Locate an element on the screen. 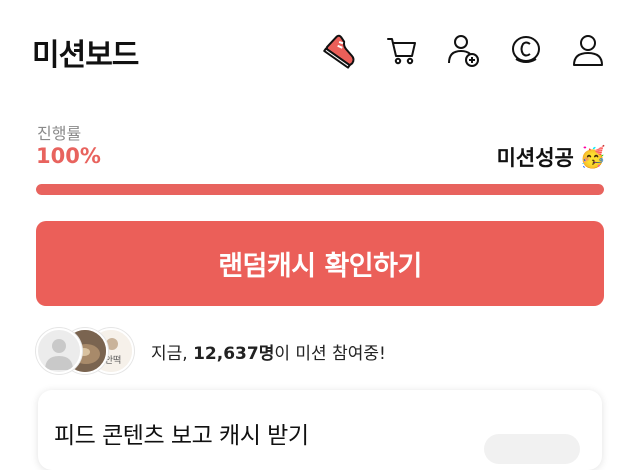 The height and width of the screenshot is (470, 640). feed-card-title: 피드 콘텐츠 보고 캐시 받기 is located at coordinates (181, 436).